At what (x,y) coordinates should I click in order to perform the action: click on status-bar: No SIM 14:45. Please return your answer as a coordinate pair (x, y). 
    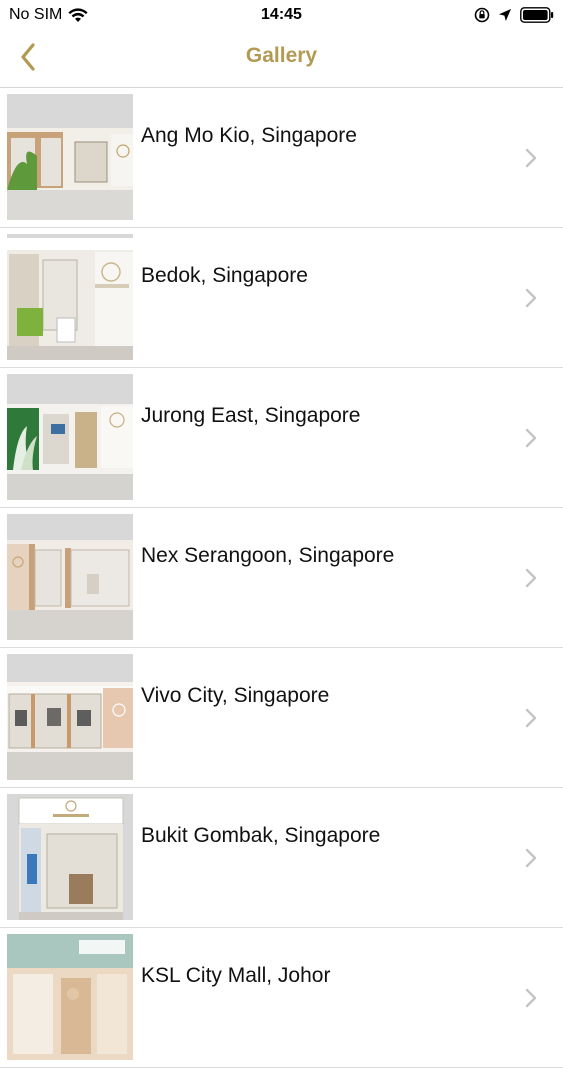
    Looking at the image, I should click on (281, 15).